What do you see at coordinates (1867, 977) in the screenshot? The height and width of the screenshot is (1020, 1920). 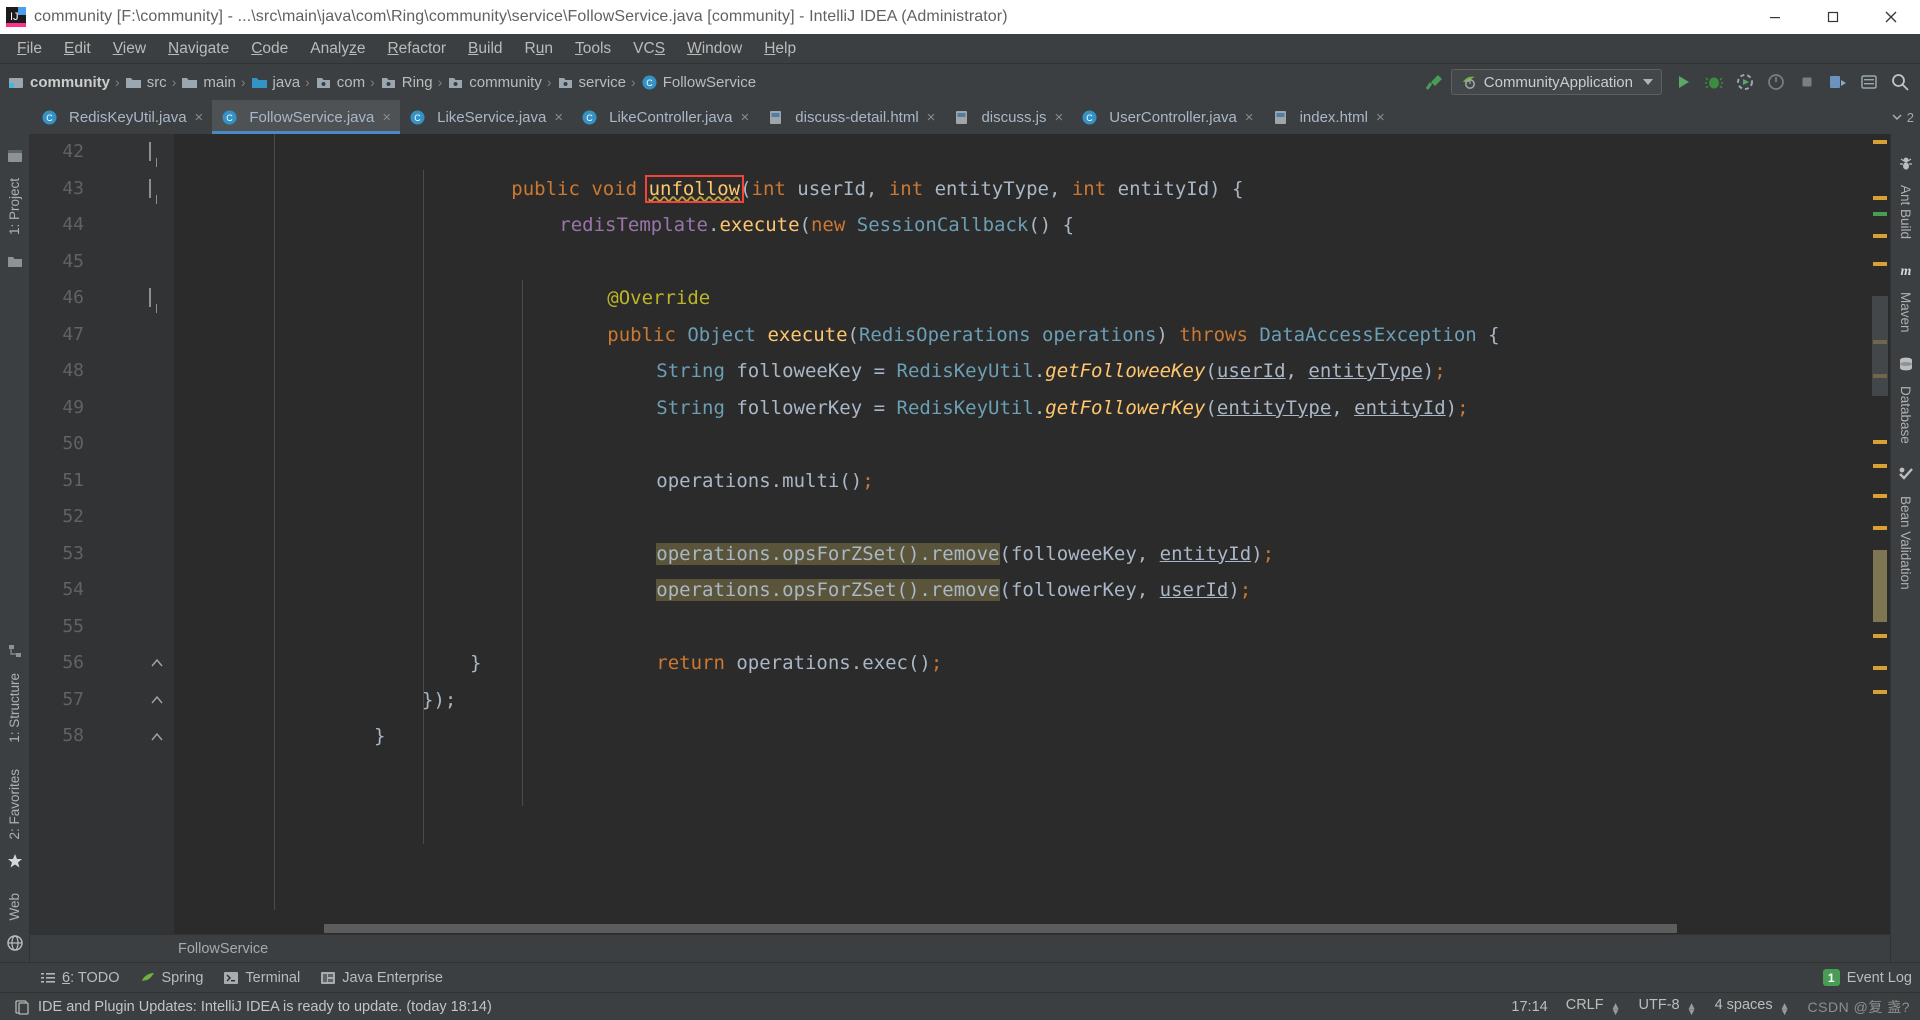 I see `event-log-button: 1 Event Log` at bounding box center [1867, 977].